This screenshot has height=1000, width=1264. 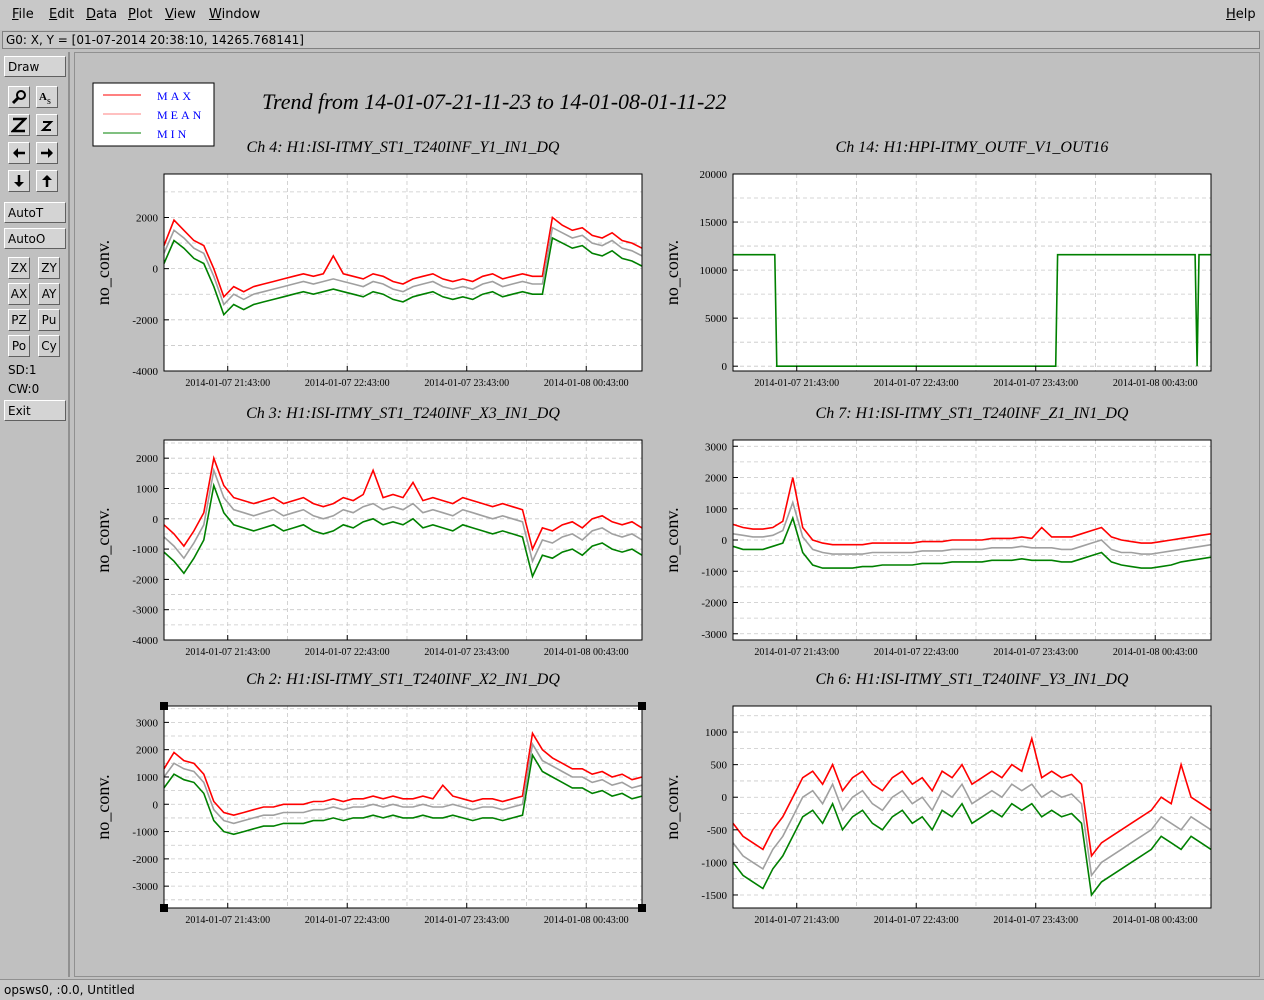 What do you see at coordinates (19, 125) in the screenshot?
I see `zoom-big-icon` at bounding box center [19, 125].